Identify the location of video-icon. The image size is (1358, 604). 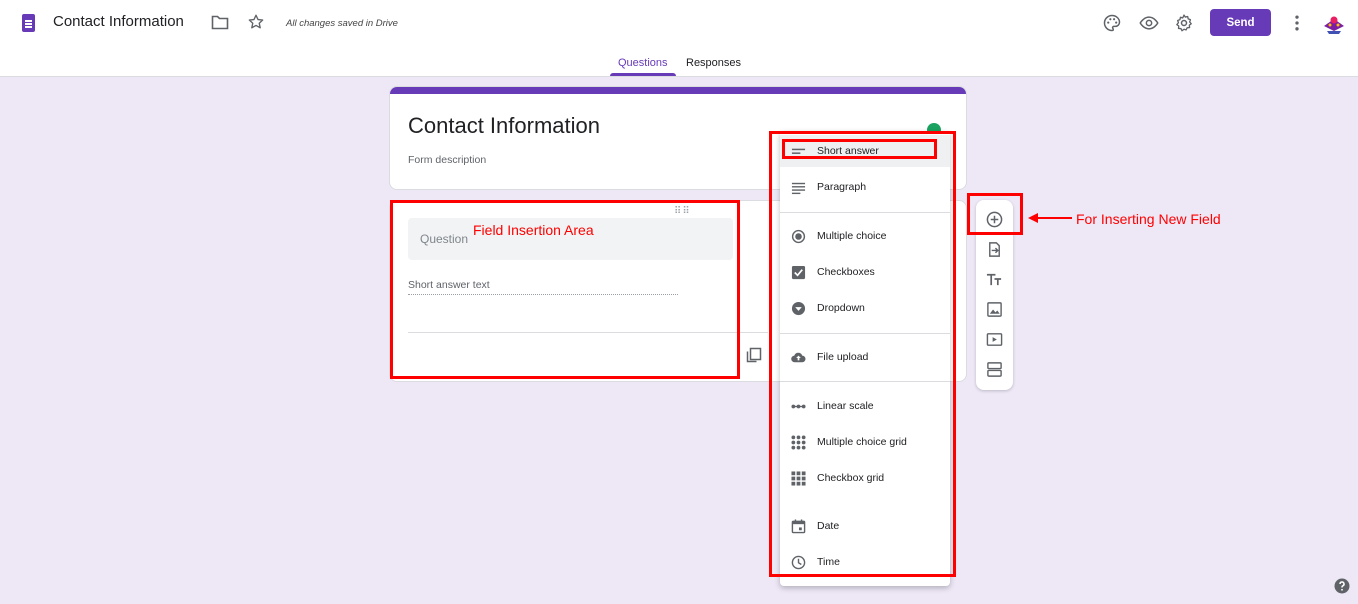
(994, 339).